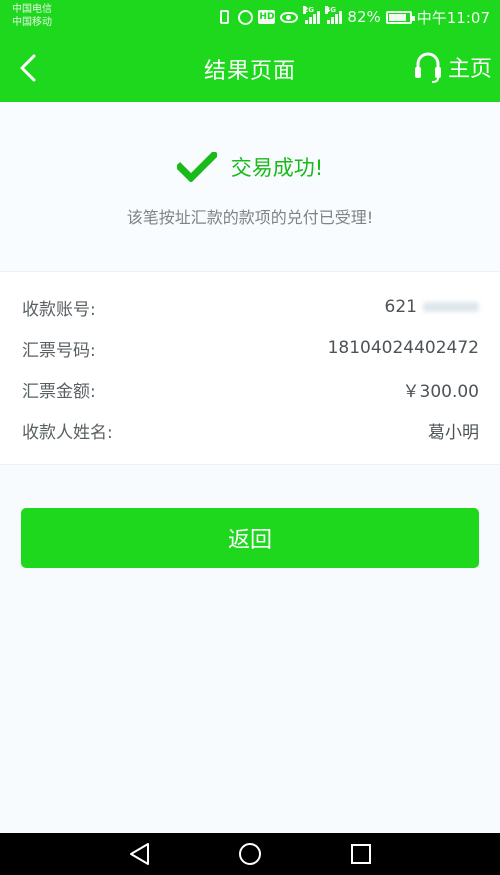  Describe the element at coordinates (331, 10) in the screenshot. I see `network-type-2: 4G` at that location.